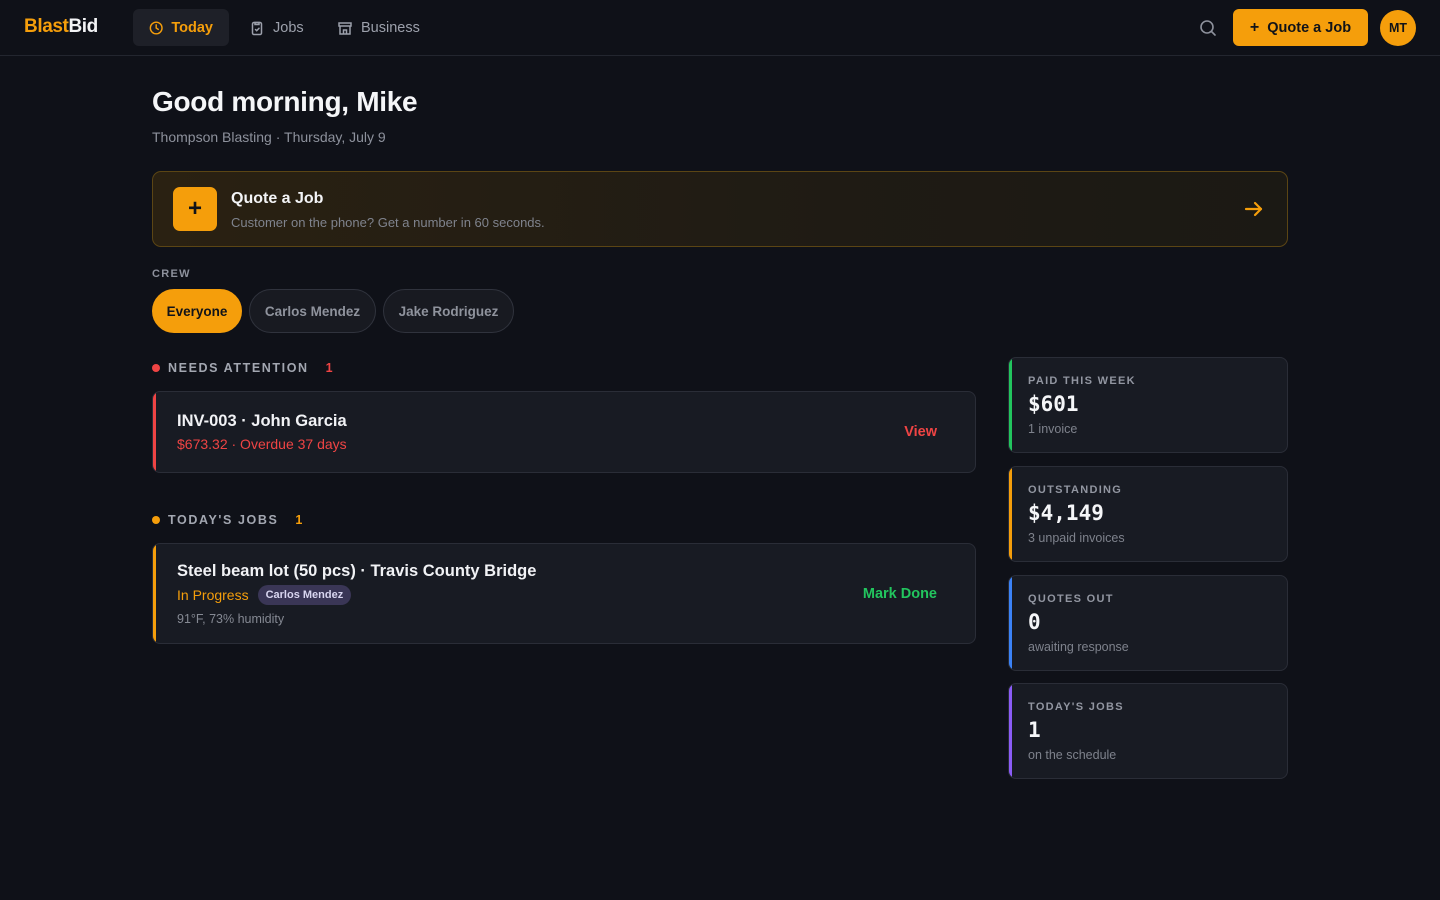 The image size is (1440, 900). Describe the element at coordinates (262, 421) in the screenshot. I see `invoice-title: INV-003 · John Garcia` at that location.